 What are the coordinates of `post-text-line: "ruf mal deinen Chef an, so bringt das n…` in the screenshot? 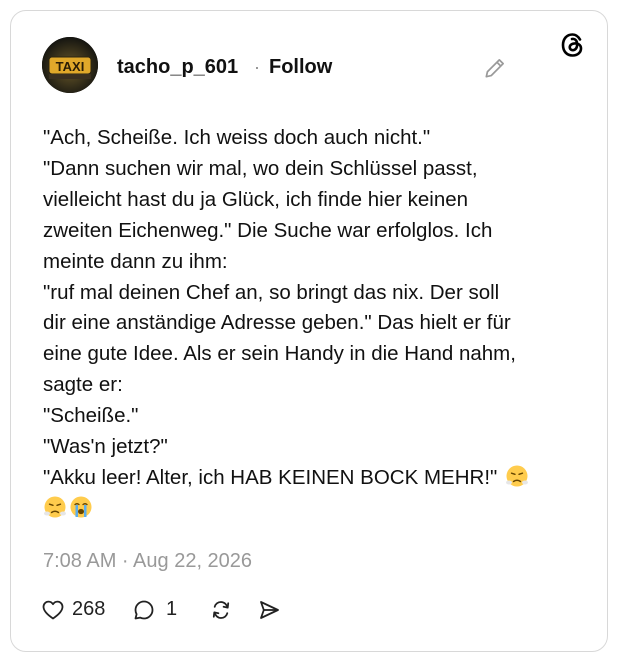 It's located at (271, 292).